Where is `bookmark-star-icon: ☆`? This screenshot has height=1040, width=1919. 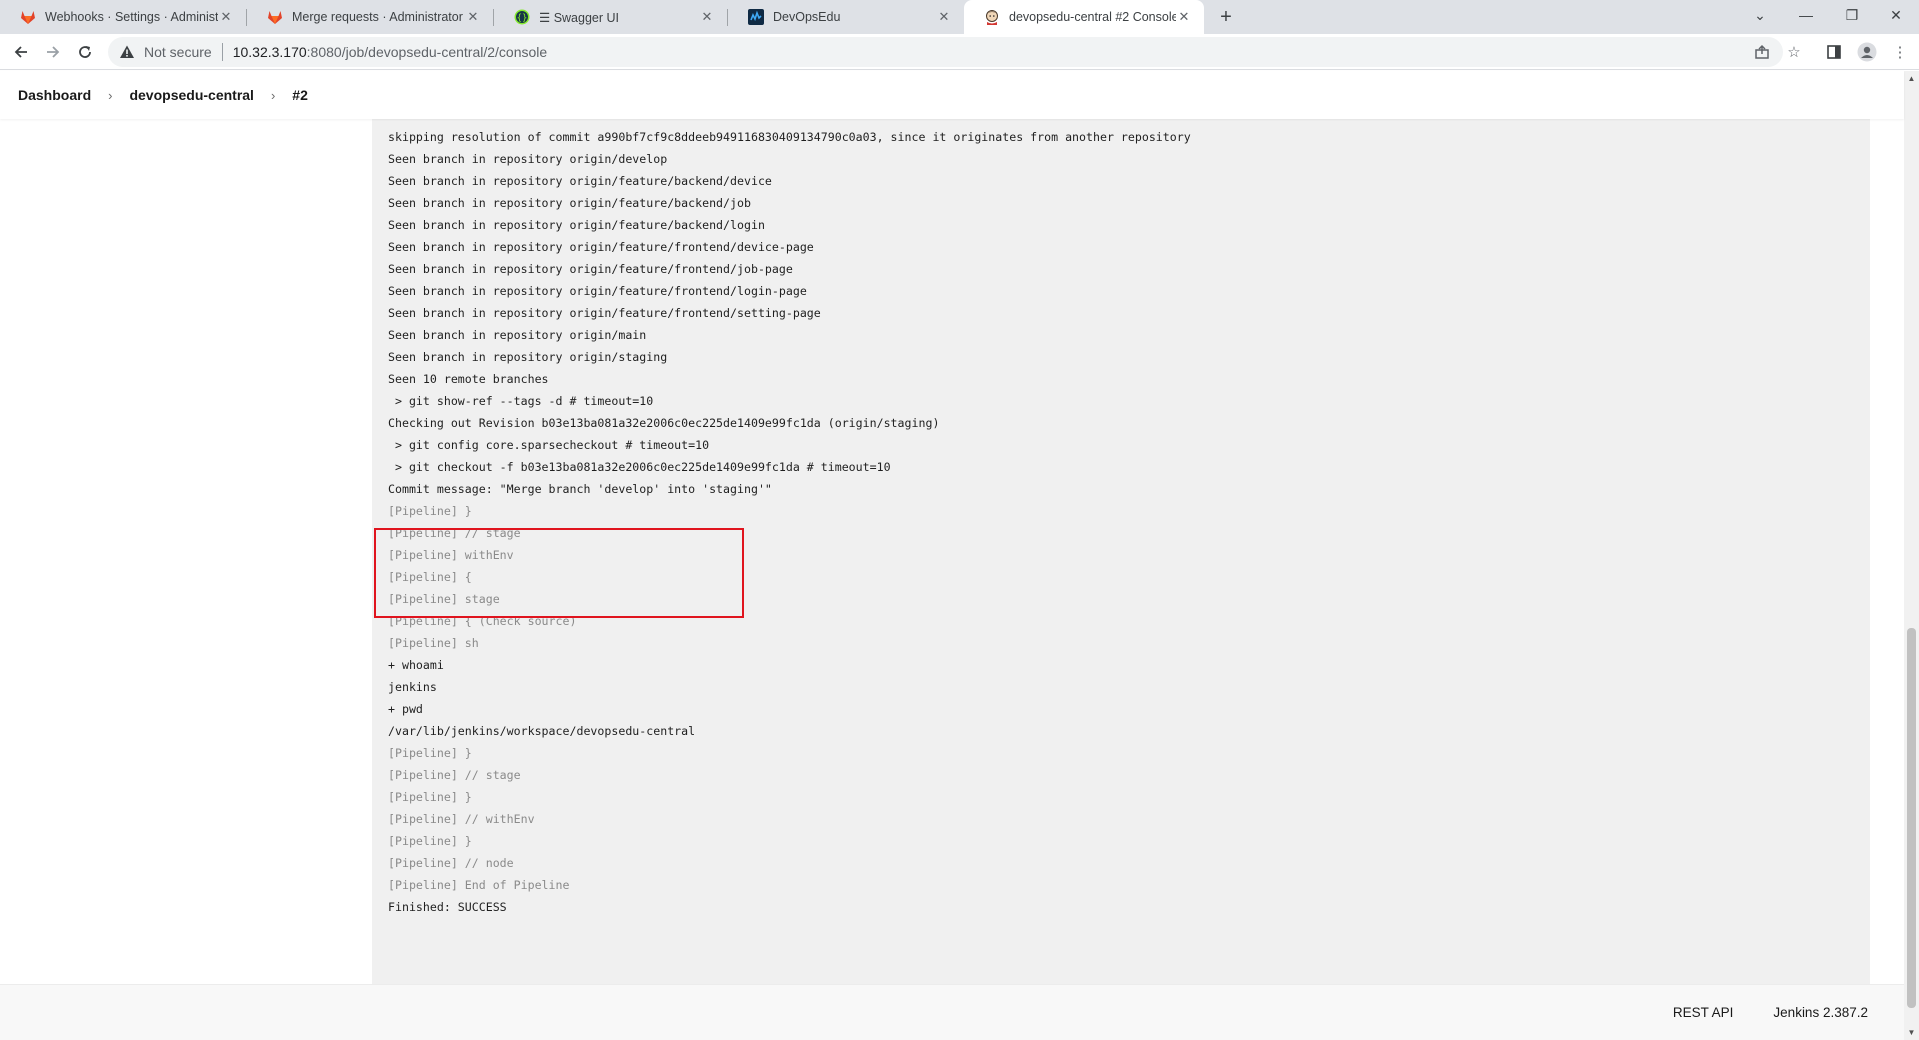
bookmark-star-icon: ☆ is located at coordinates (1794, 52).